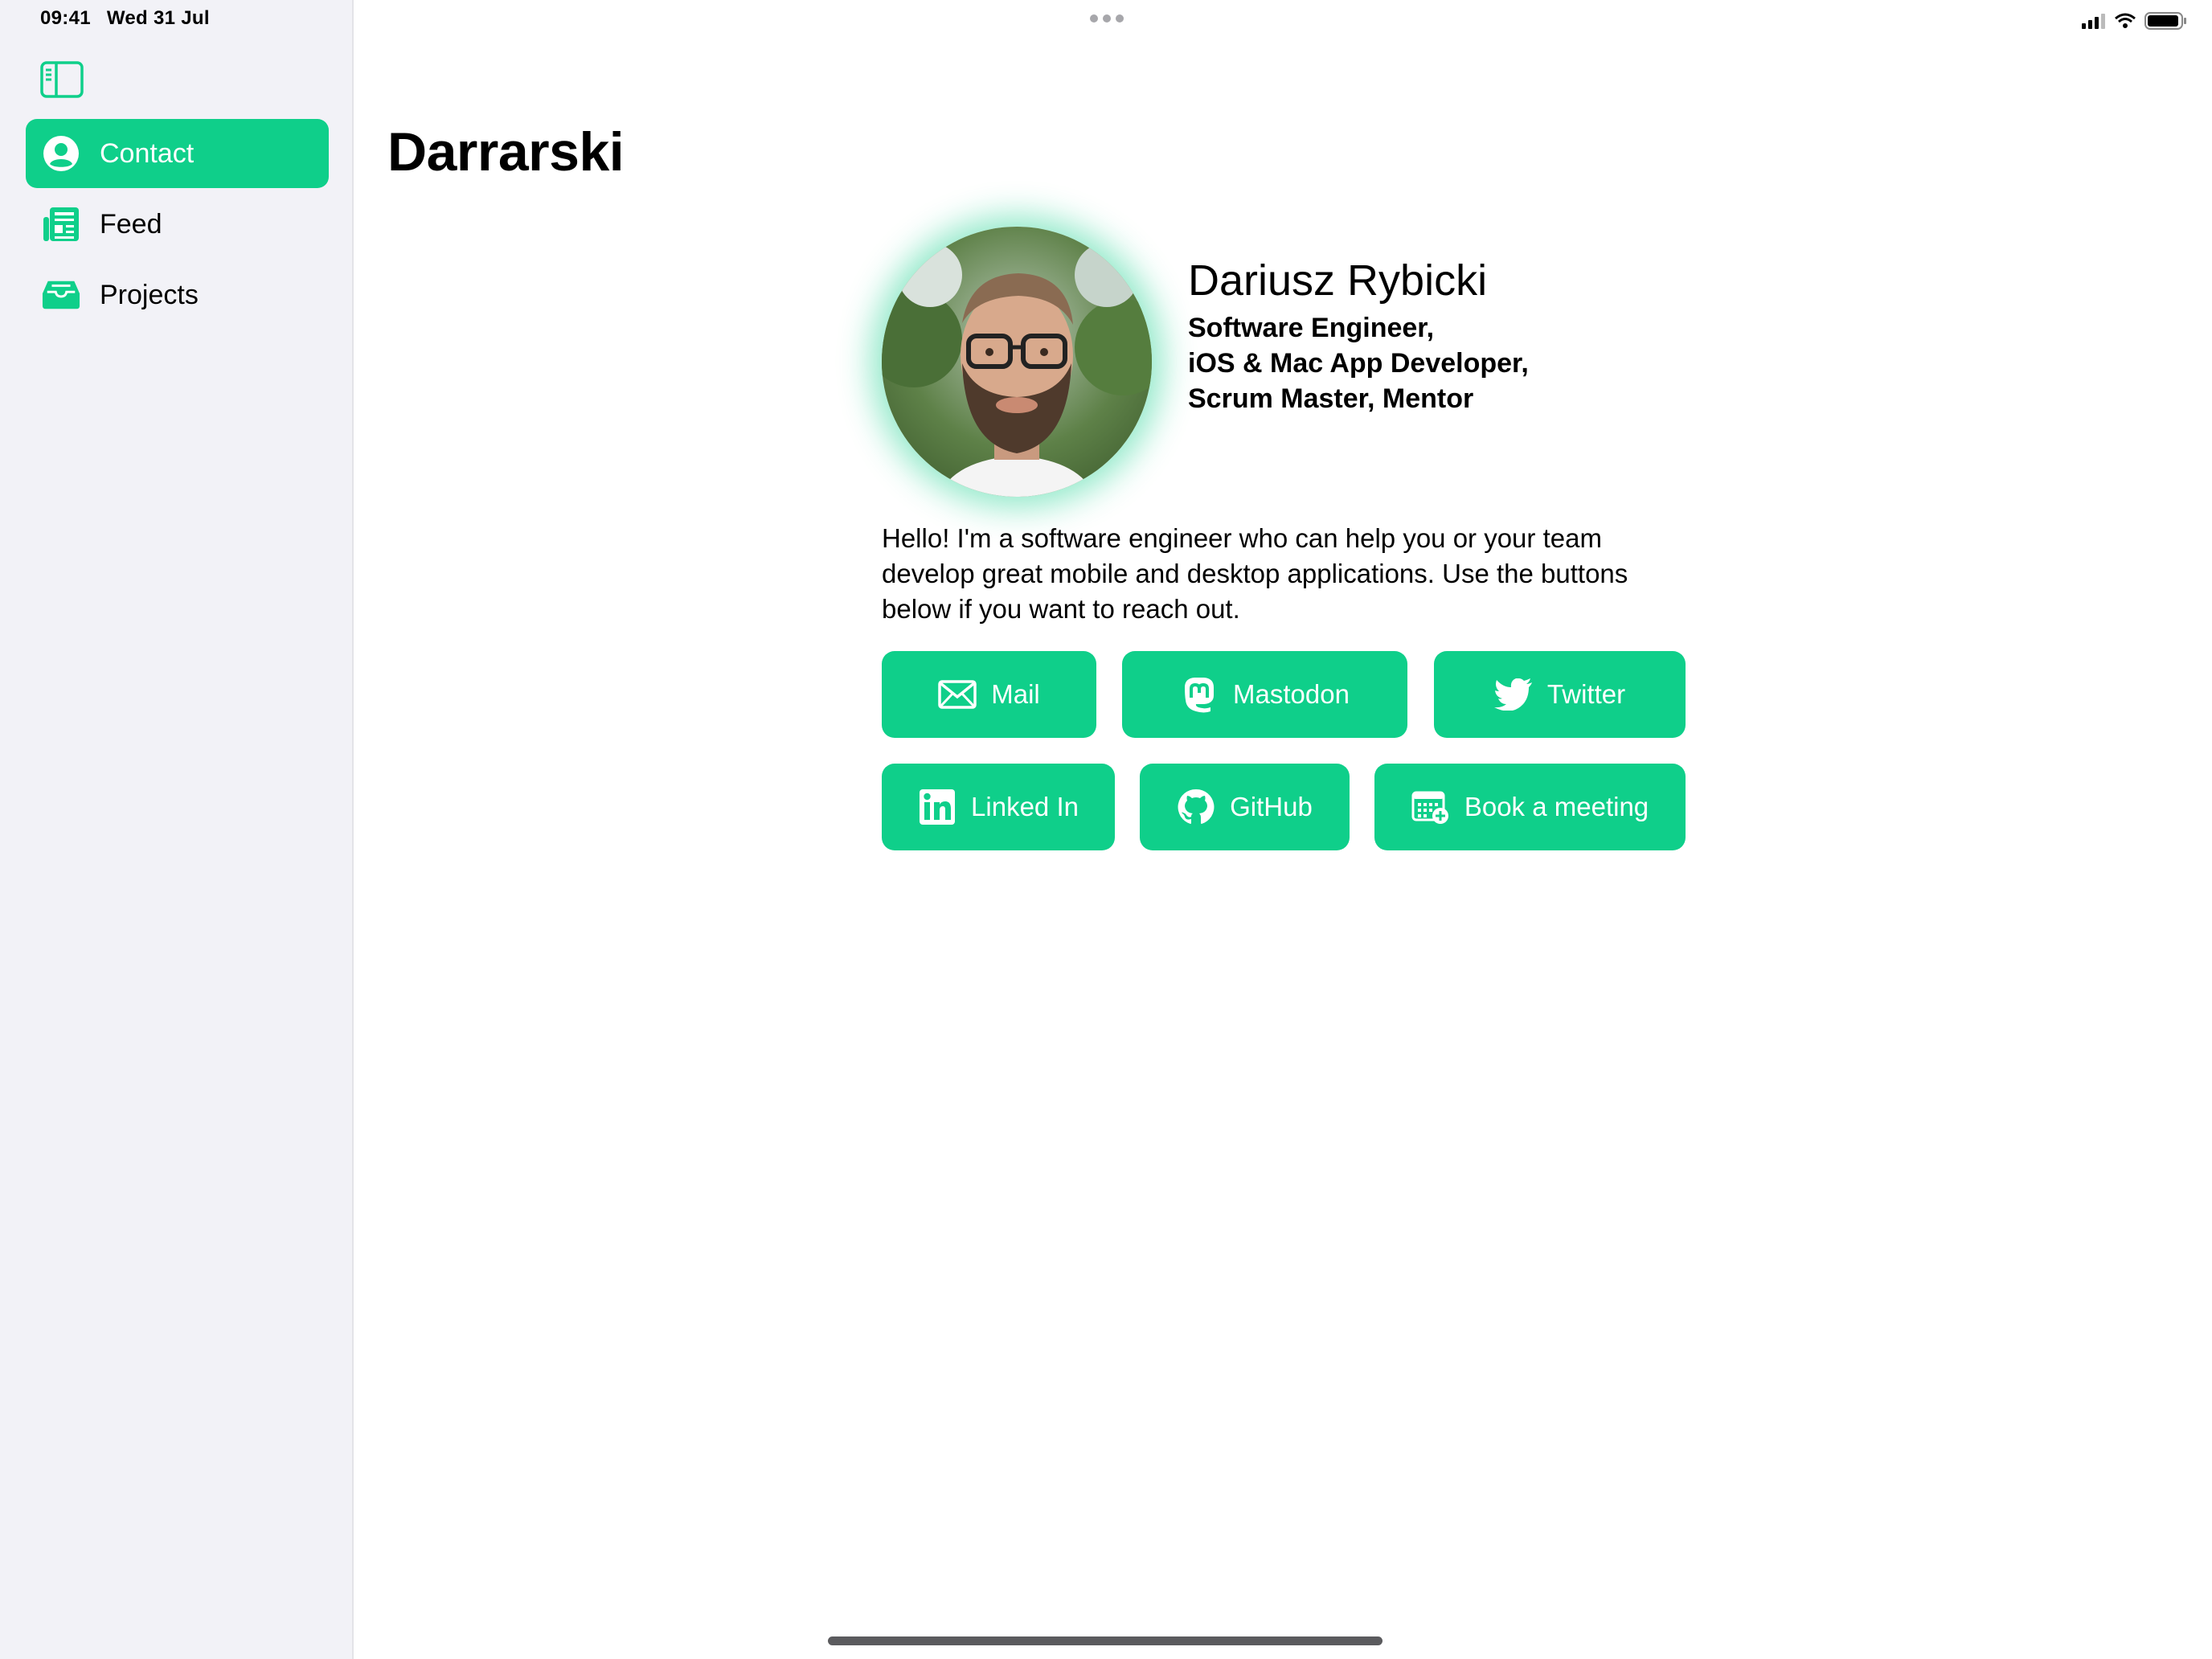  I want to click on person-circle-icon, so click(61, 153).